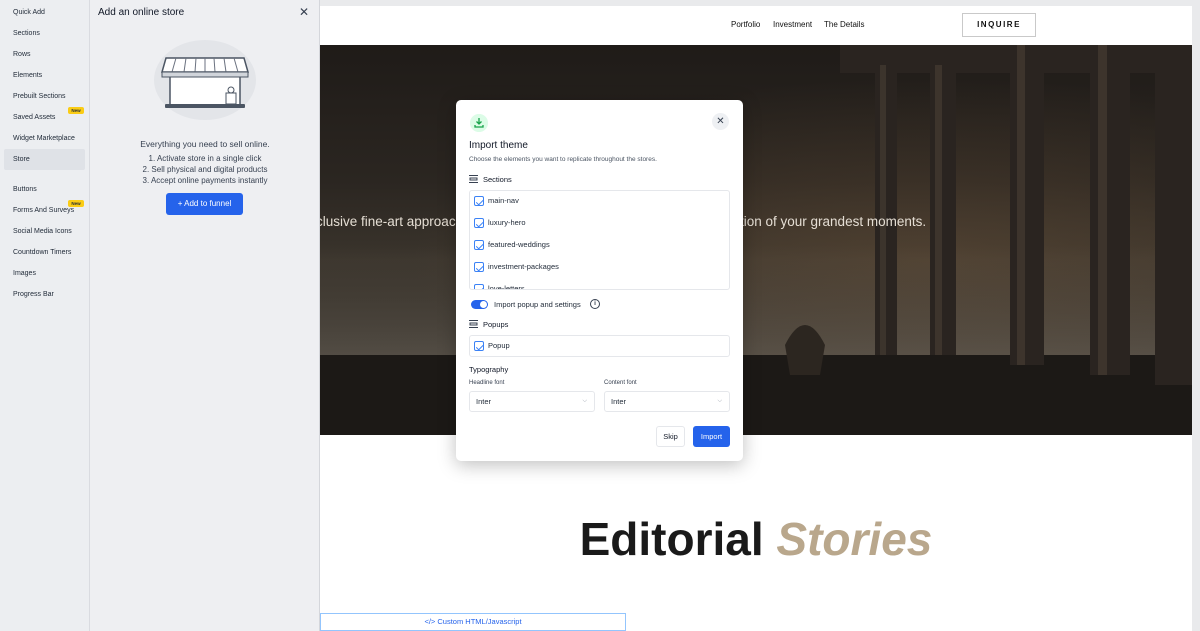  I want to click on close-icon: ✕, so click(304, 12).